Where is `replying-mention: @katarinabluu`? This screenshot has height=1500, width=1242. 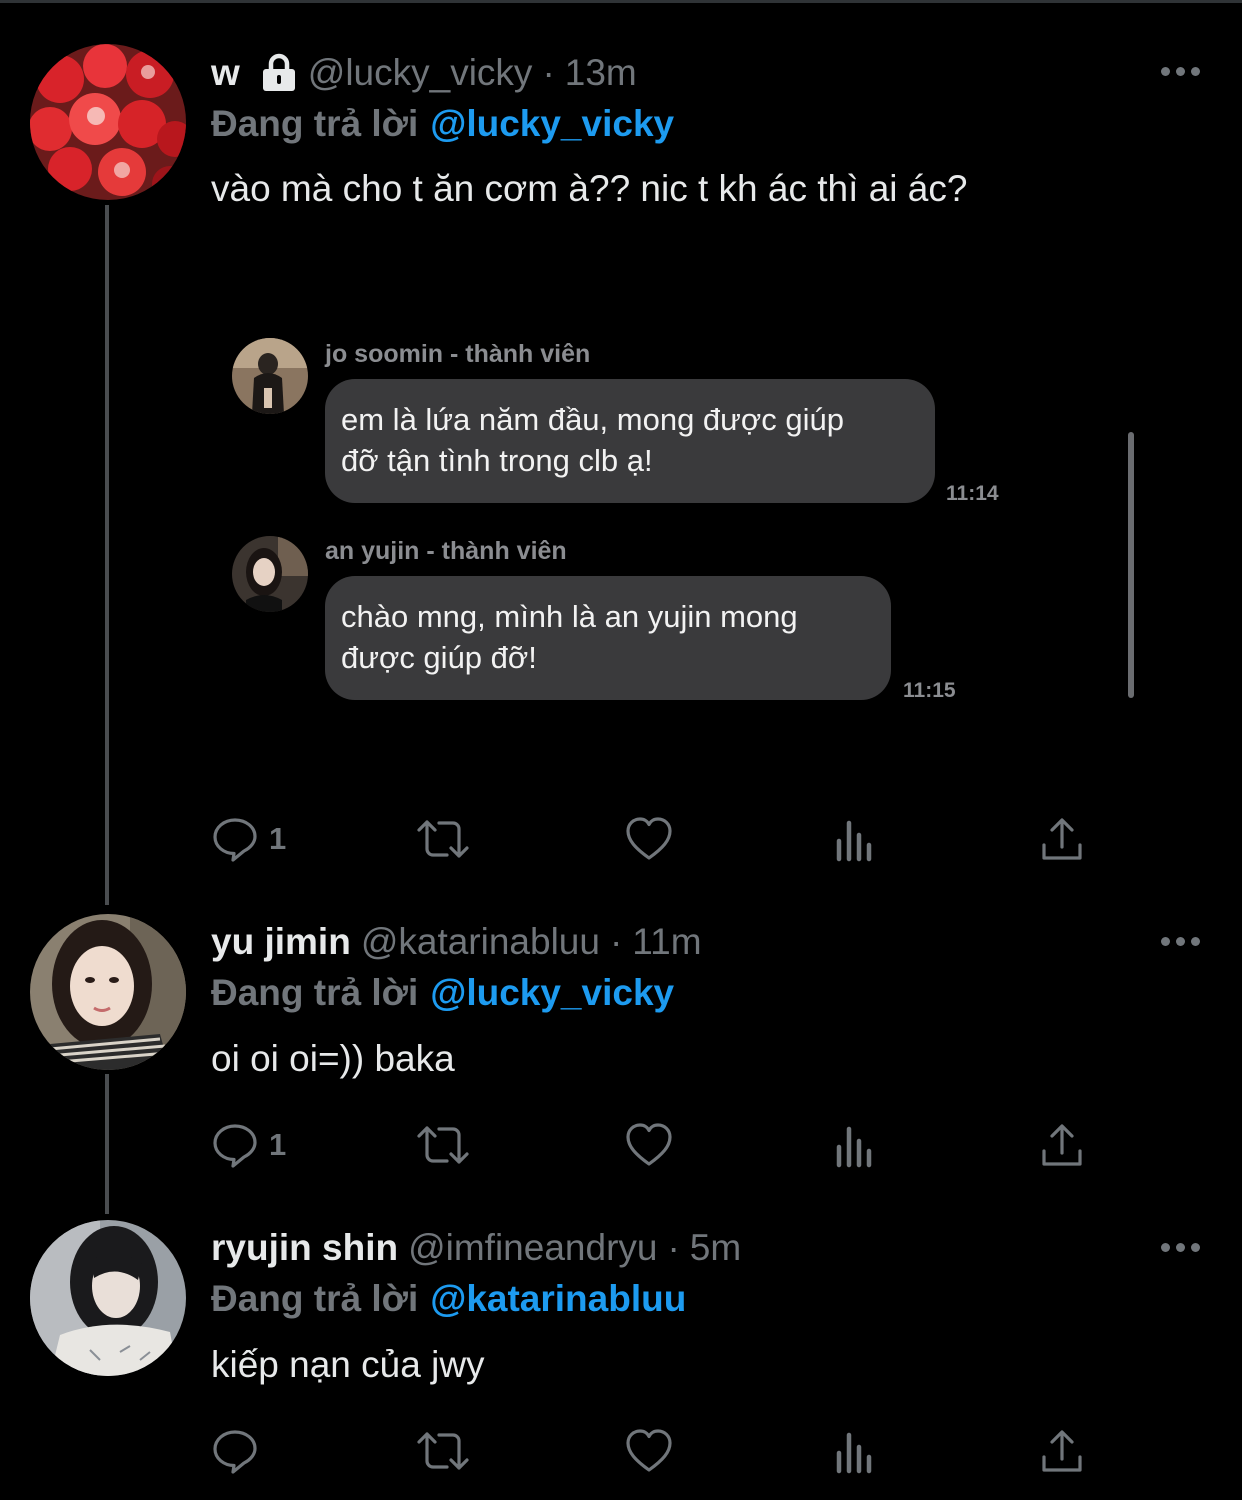 replying-mention: @katarinabluu is located at coordinates (558, 1299).